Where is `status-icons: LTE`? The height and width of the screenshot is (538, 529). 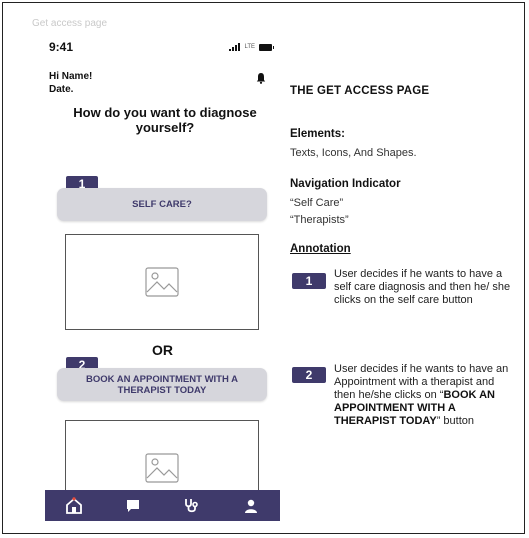
status-icons: LTE is located at coordinates (251, 47).